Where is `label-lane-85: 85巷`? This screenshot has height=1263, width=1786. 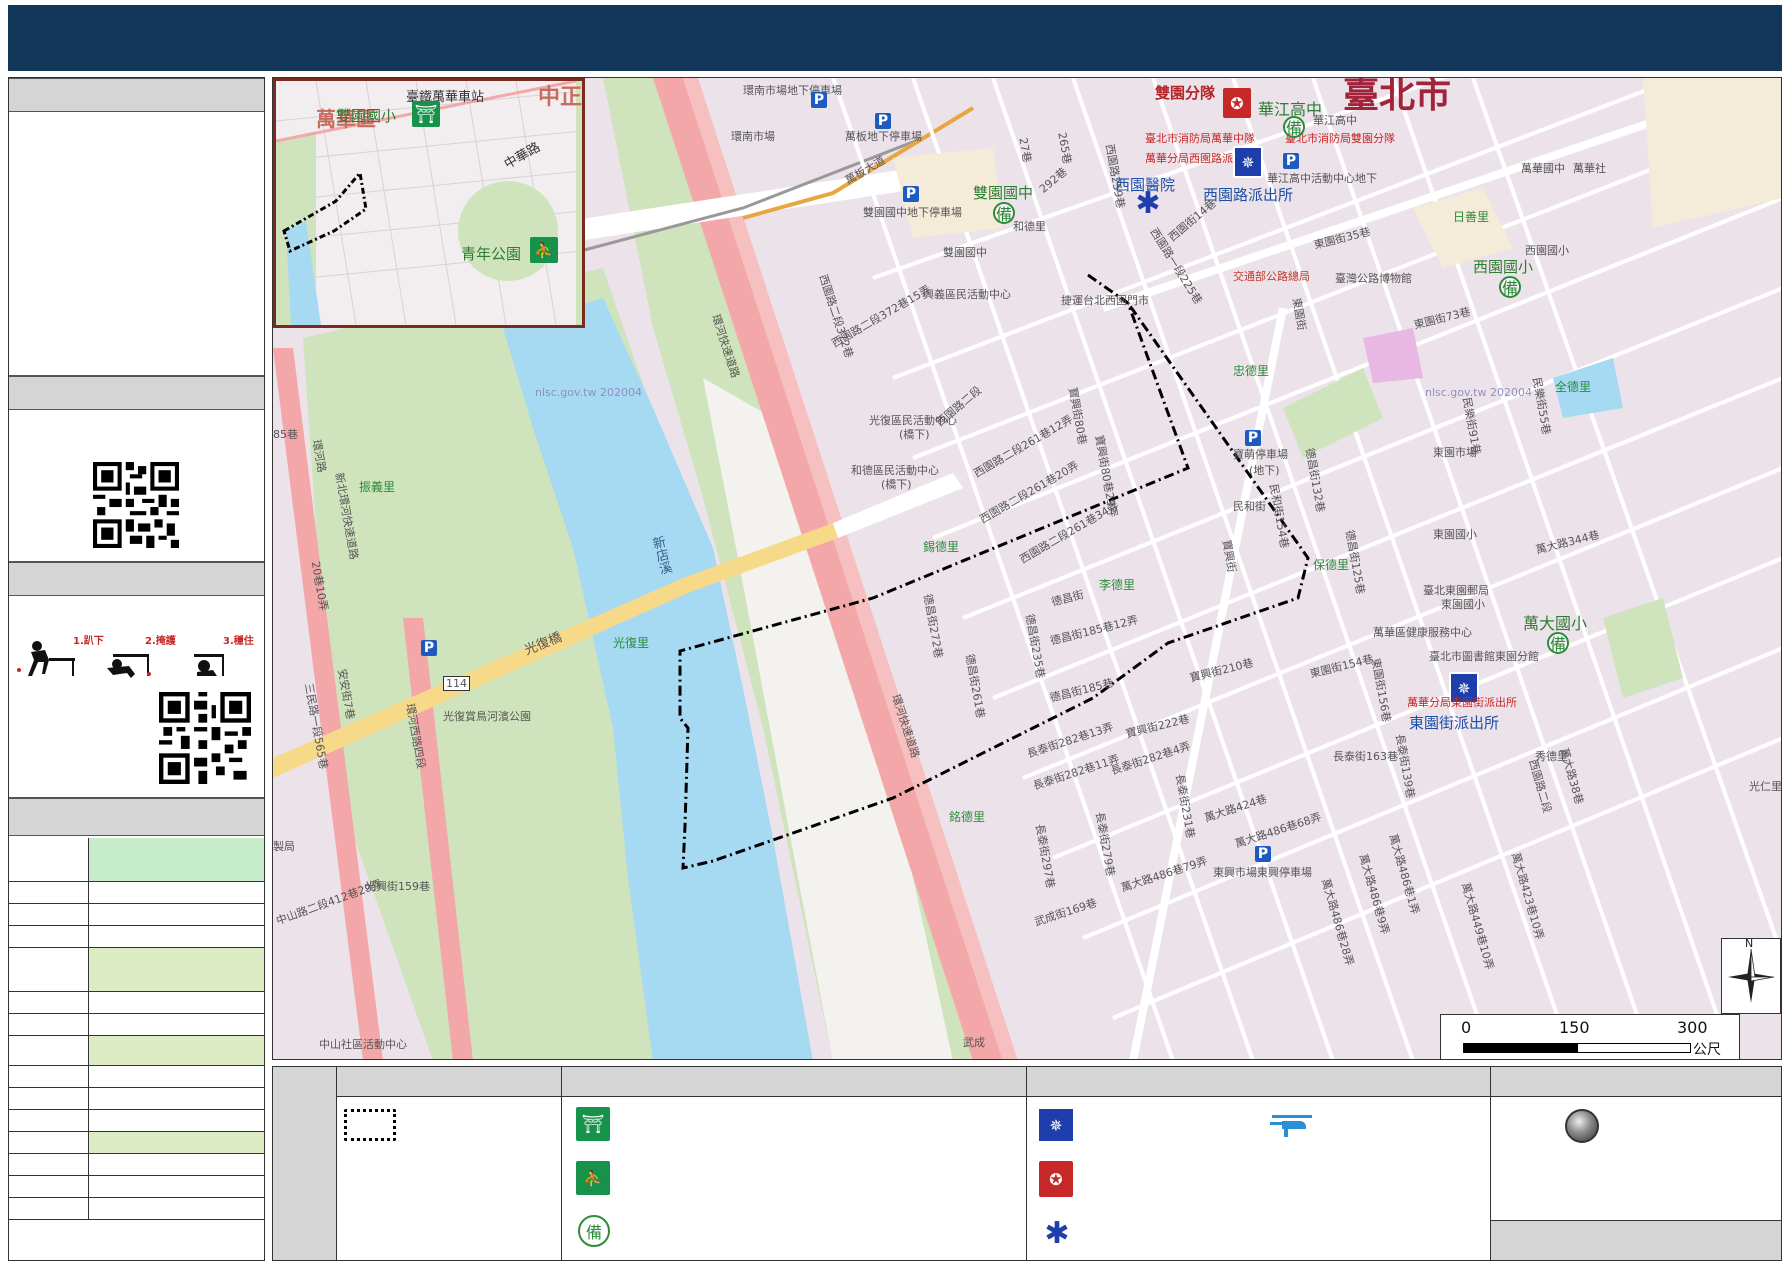
label-lane-85: 85巷 is located at coordinates (285, 434).